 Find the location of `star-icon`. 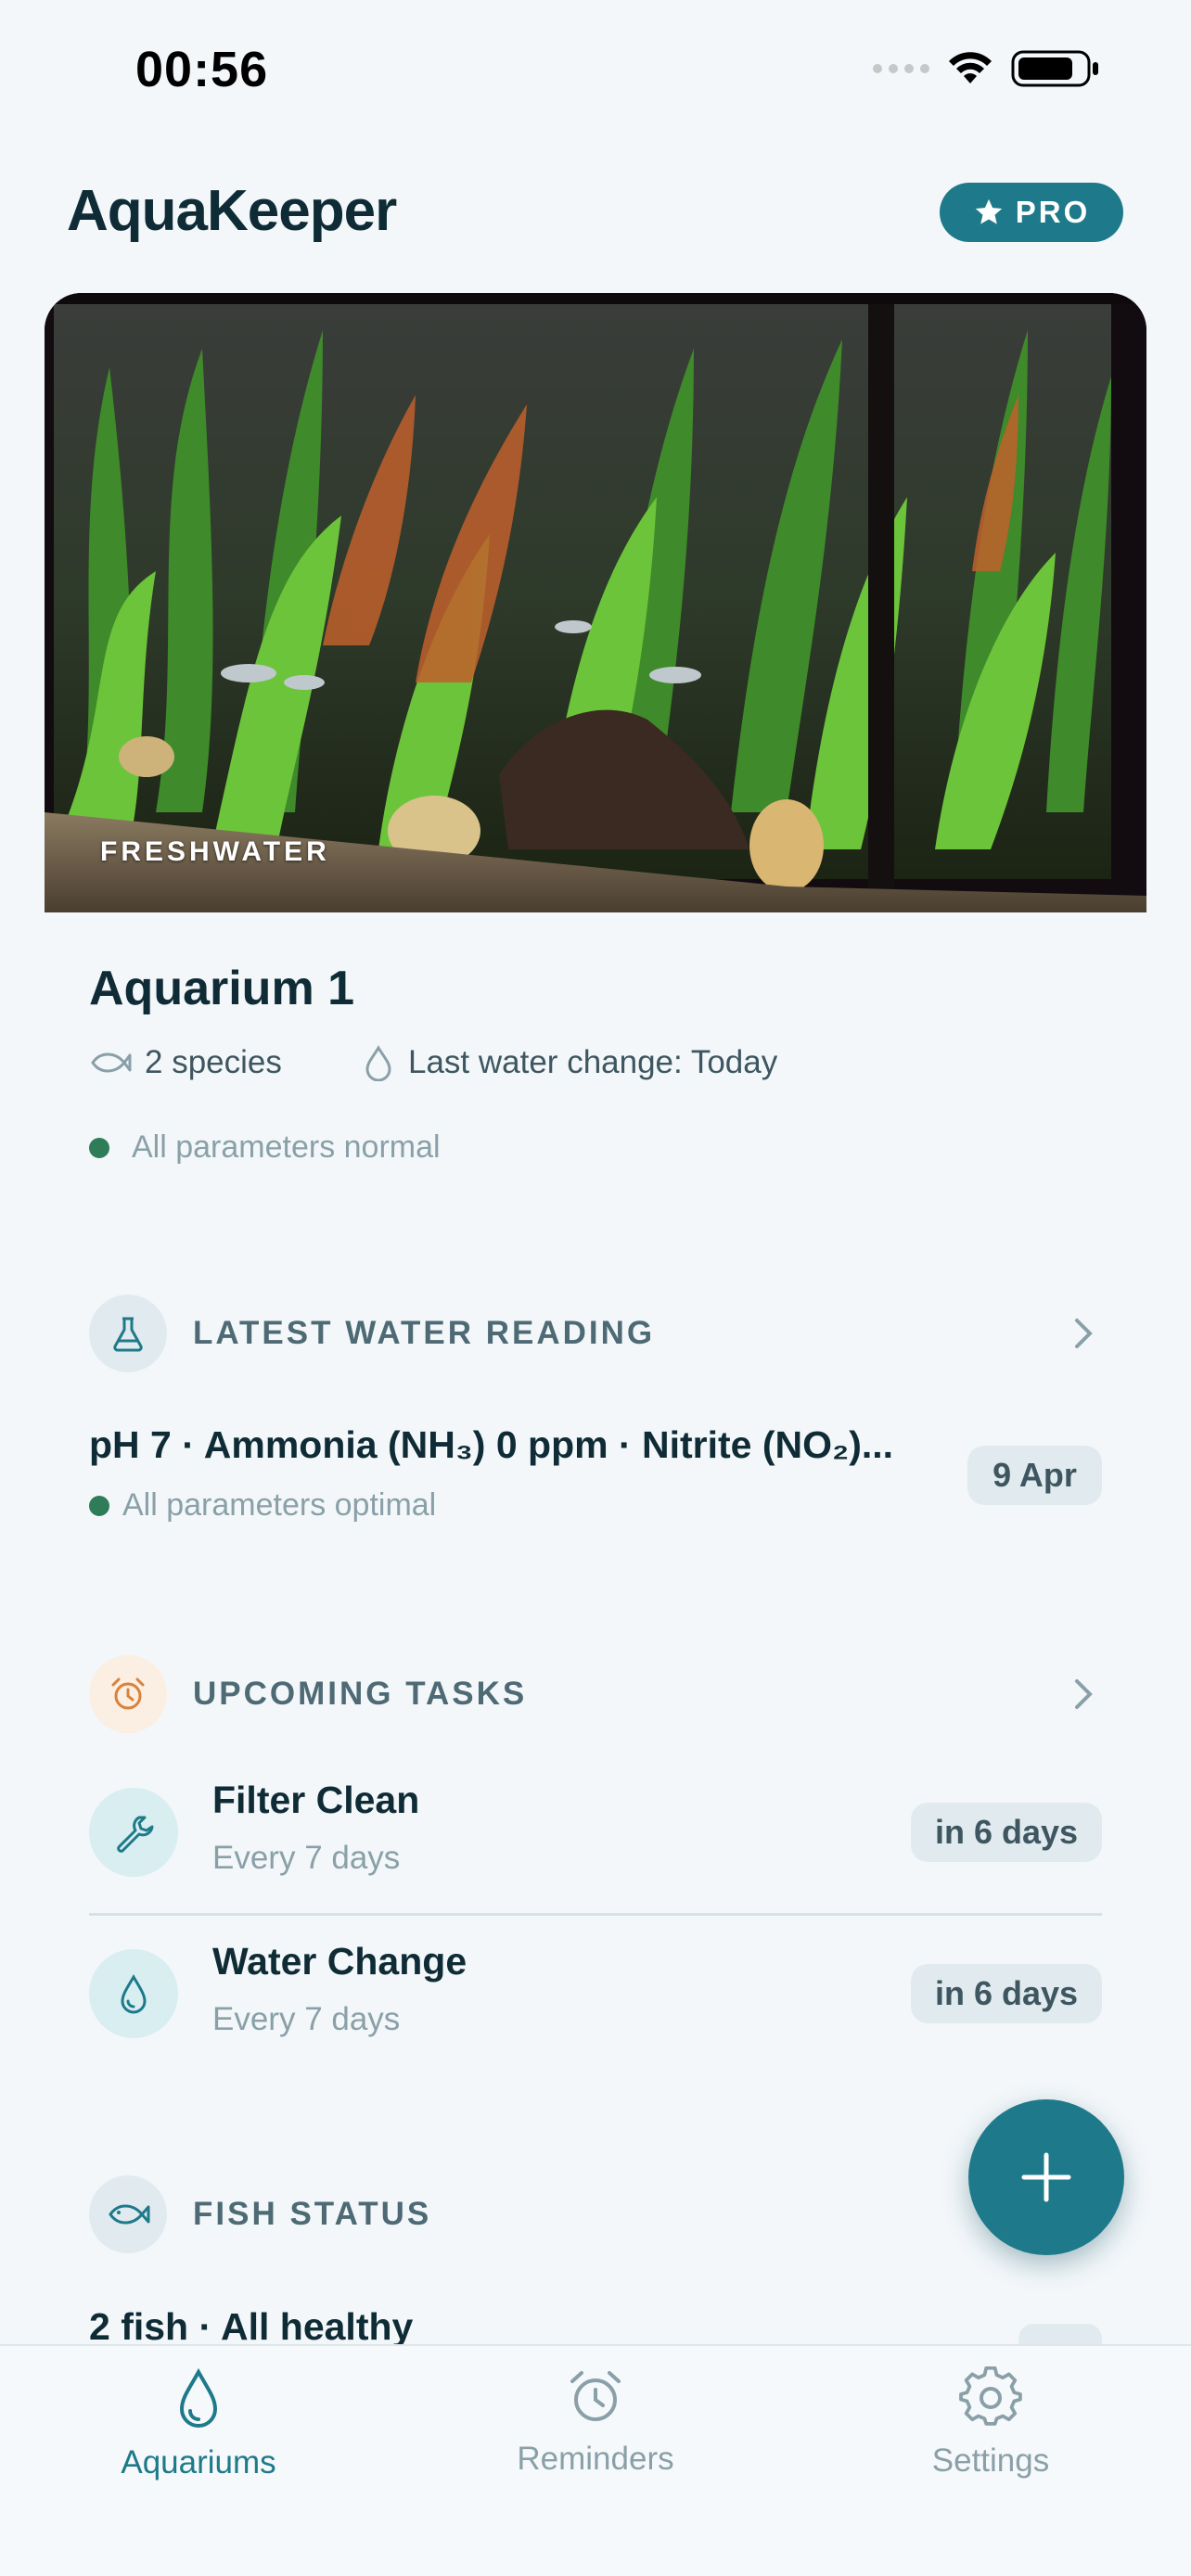

star-icon is located at coordinates (988, 211).